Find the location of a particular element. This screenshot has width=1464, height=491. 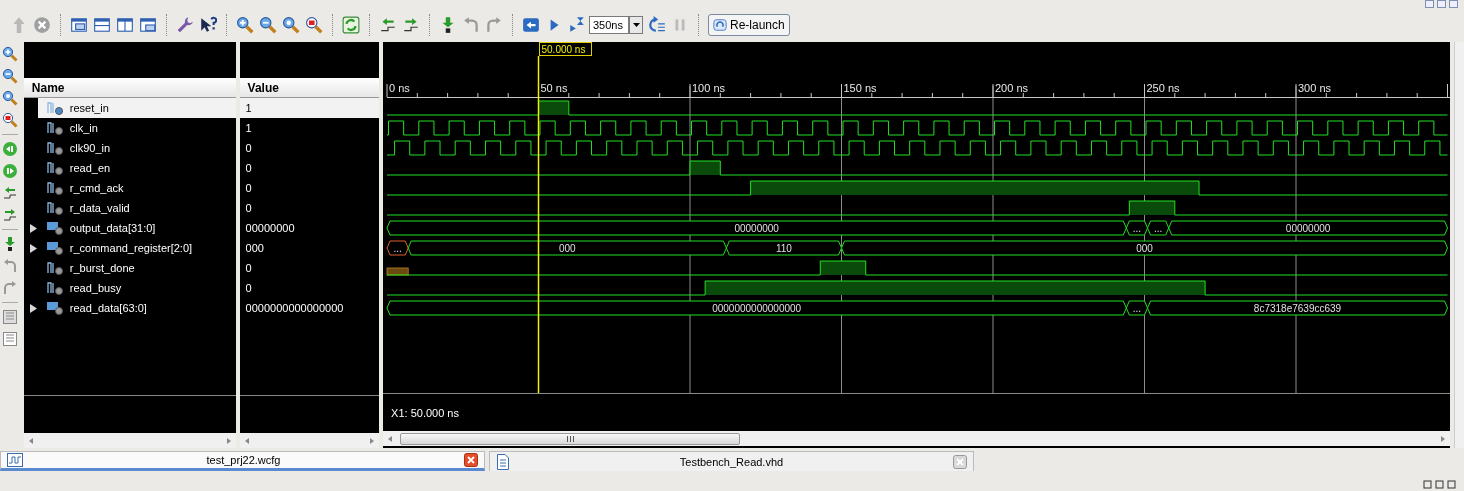

relaunch-button: Re-launch is located at coordinates (749, 25).